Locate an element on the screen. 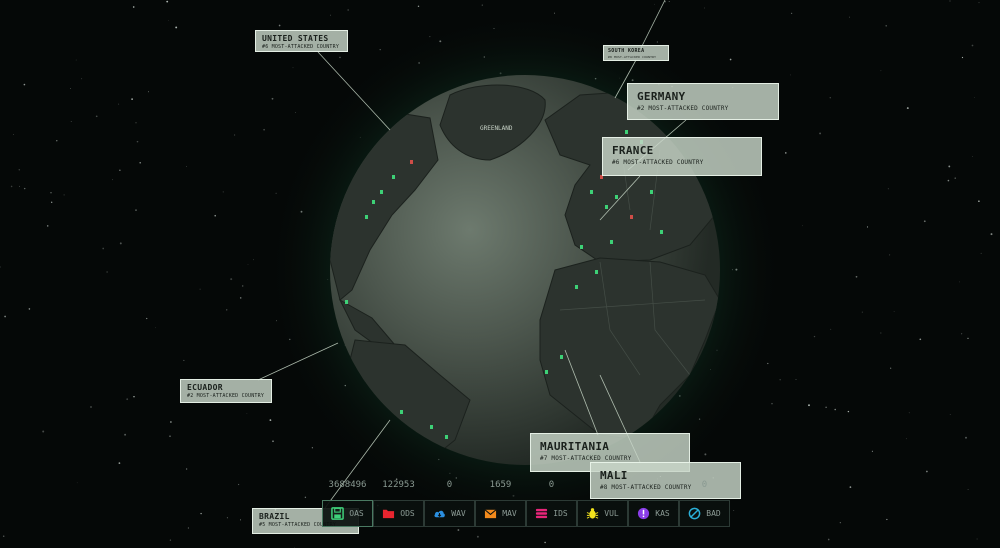 The height and width of the screenshot is (548, 1000). label-south-korea: SOUTH KOREA #8 MOST-ATTACKED COUNTRY is located at coordinates (636, 53).